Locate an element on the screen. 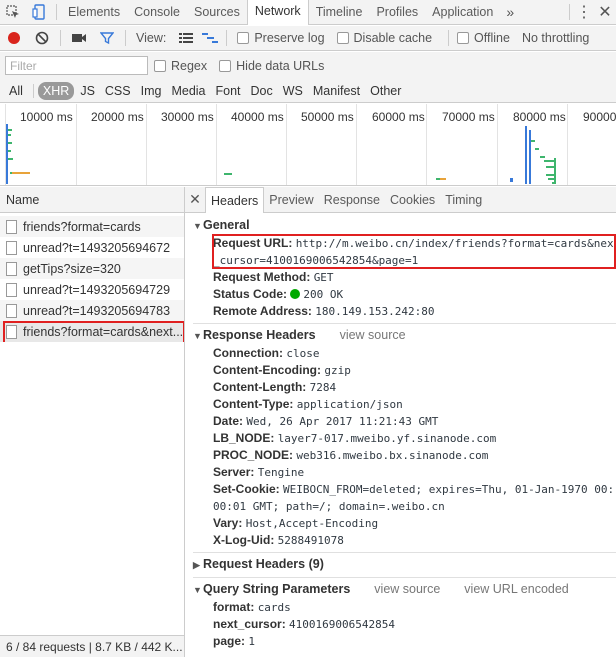  request-method-row: Request Method: GET is located at coordinates (404, 277).